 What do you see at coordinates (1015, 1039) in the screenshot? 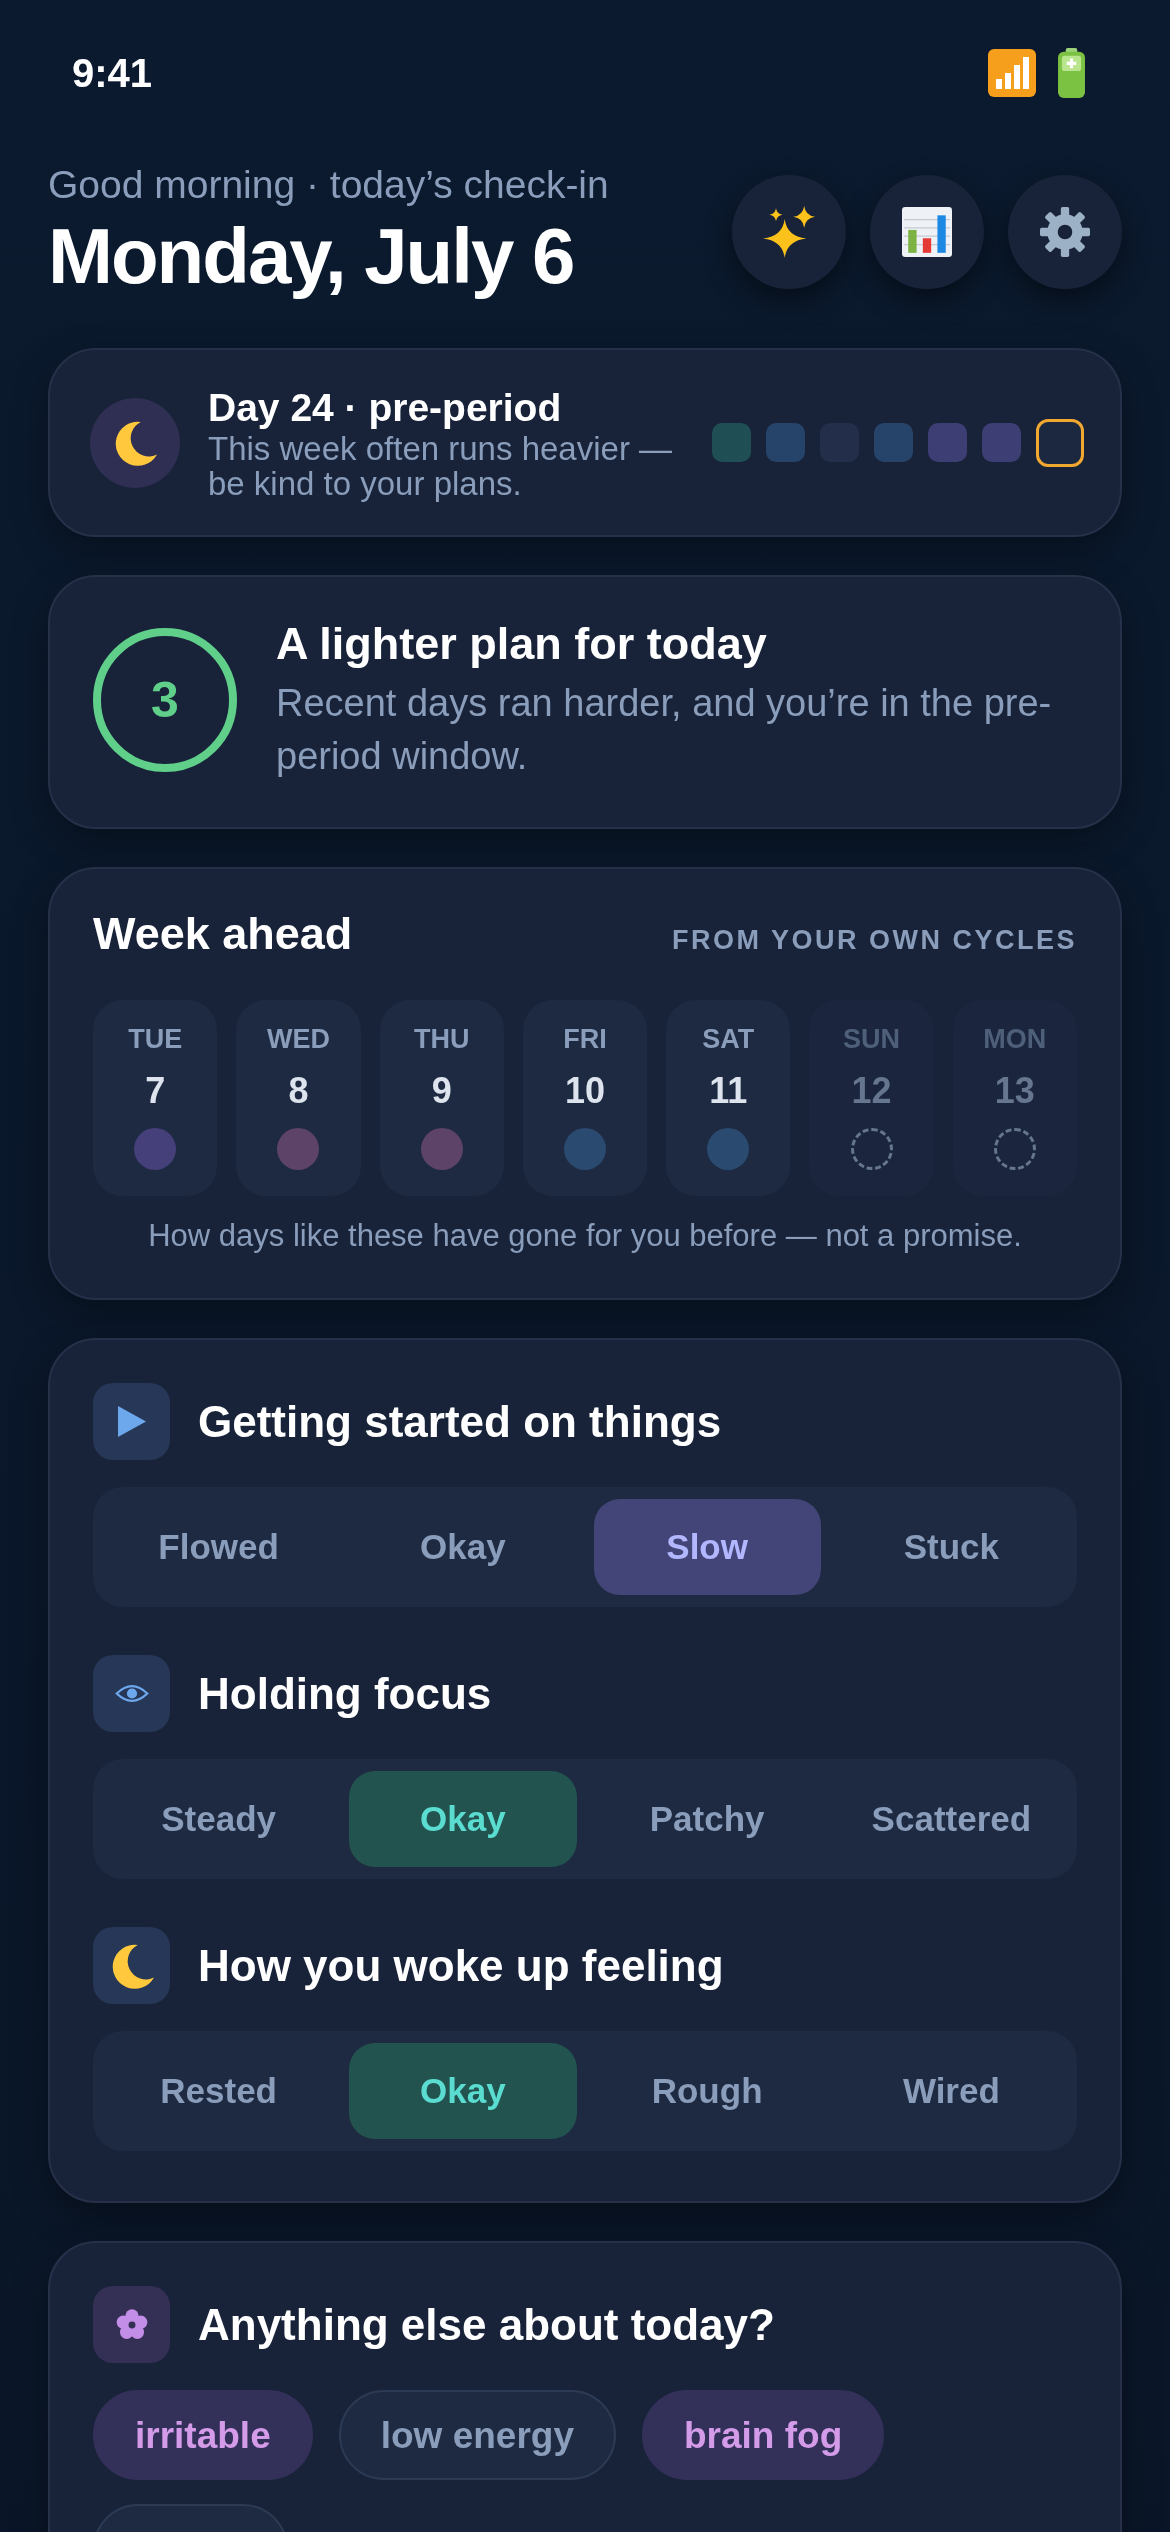
I see `weekday-label: MON` at bounding box center [1015, 1039].